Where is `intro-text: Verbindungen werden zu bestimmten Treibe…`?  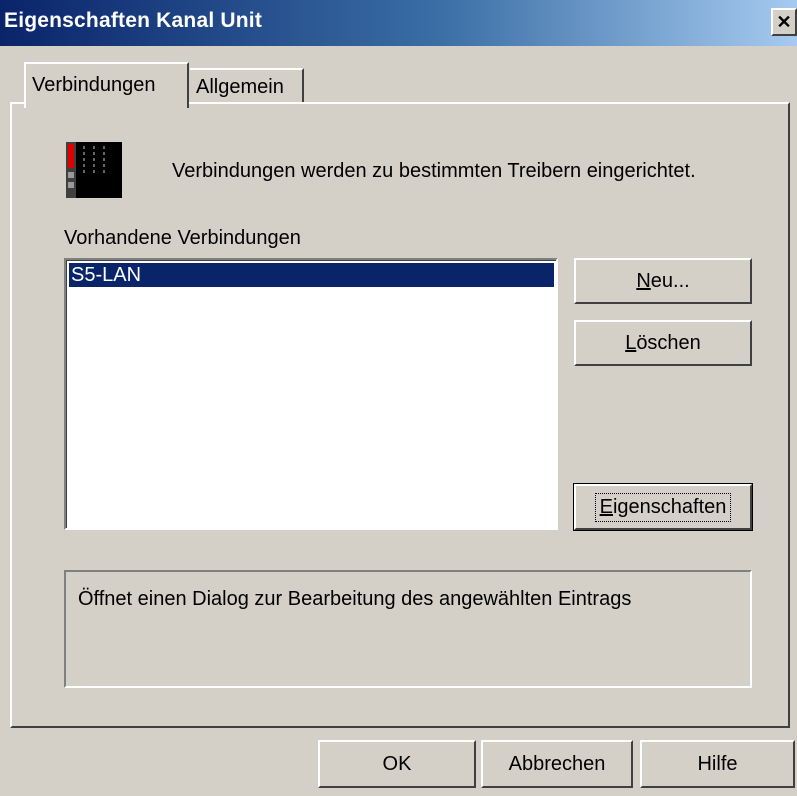
intro-text: Verbindungen werden zu bestimmten Treibe… is located at coordinates (434, 171).